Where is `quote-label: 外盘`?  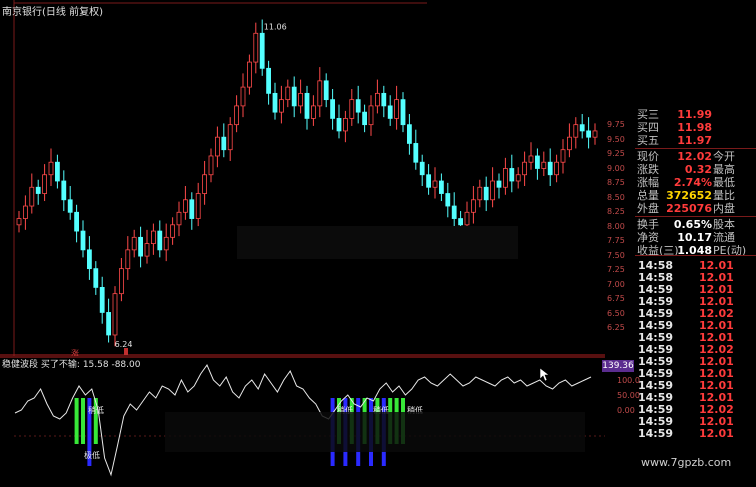 quote-label: 外盘 is located at coordinates (648, 208).